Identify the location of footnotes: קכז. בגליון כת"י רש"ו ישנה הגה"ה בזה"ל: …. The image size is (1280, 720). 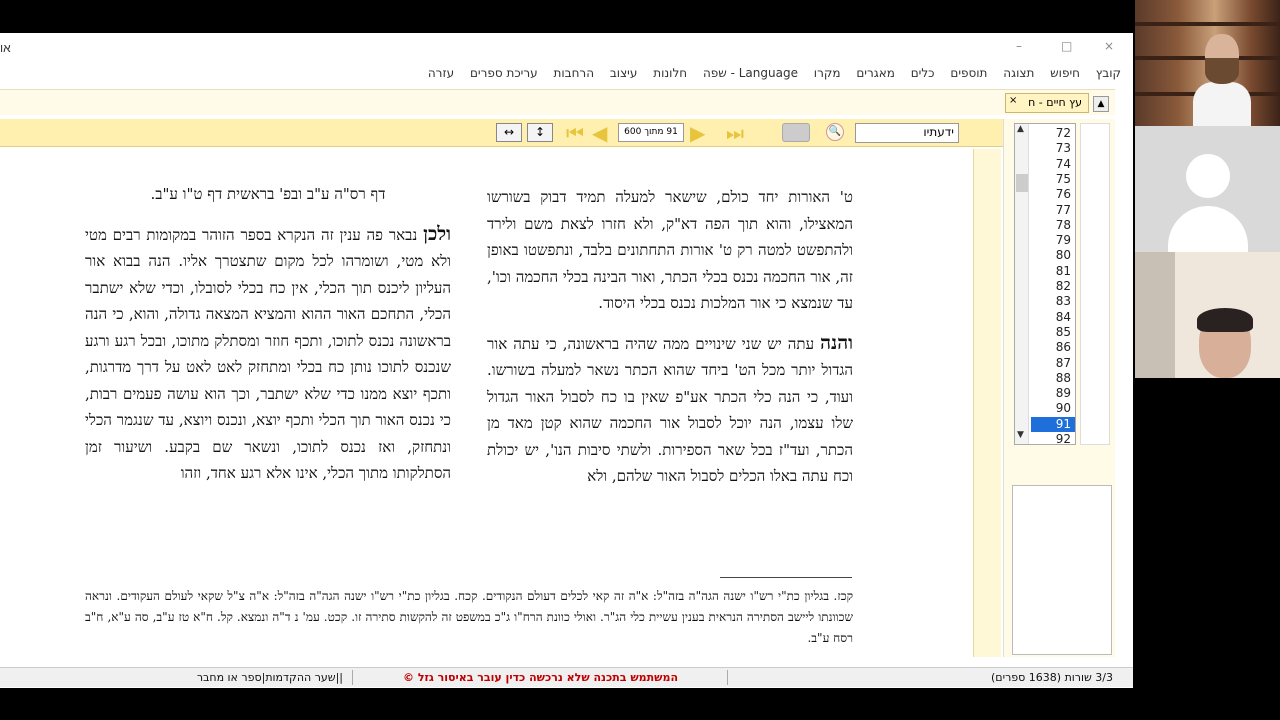
(469, 617).